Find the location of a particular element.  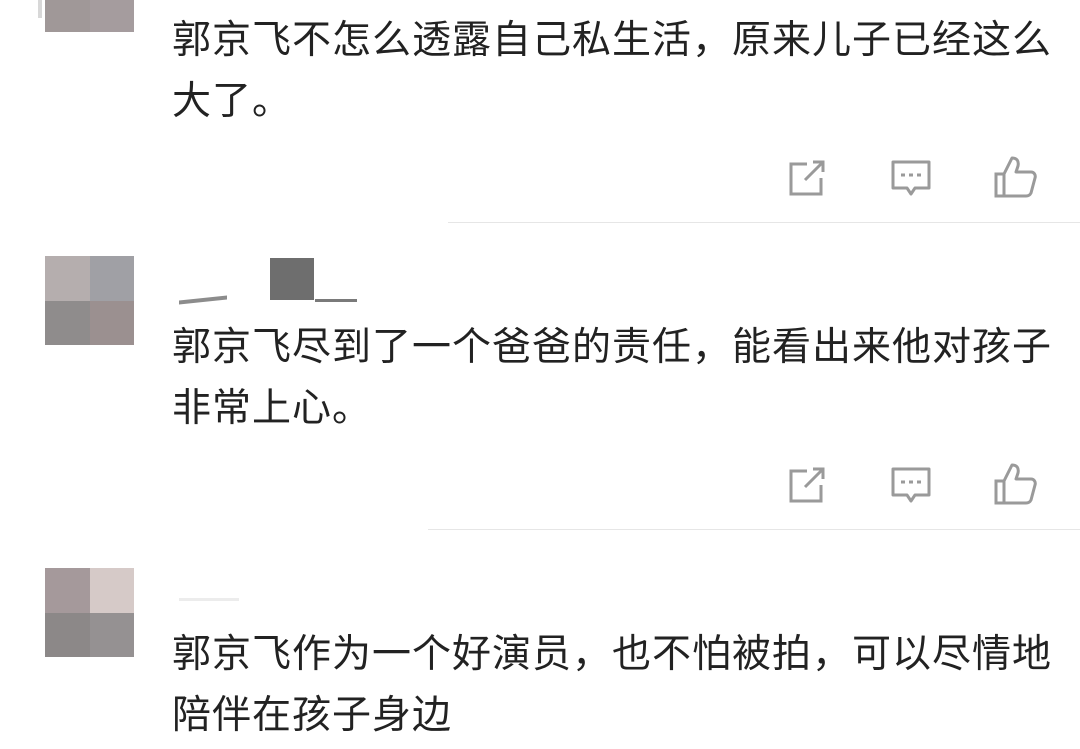

comment-text: 郭京飞不怎么透露自己私生活，原来儿子已经这么大了。 is located at coordinates (612, 71).